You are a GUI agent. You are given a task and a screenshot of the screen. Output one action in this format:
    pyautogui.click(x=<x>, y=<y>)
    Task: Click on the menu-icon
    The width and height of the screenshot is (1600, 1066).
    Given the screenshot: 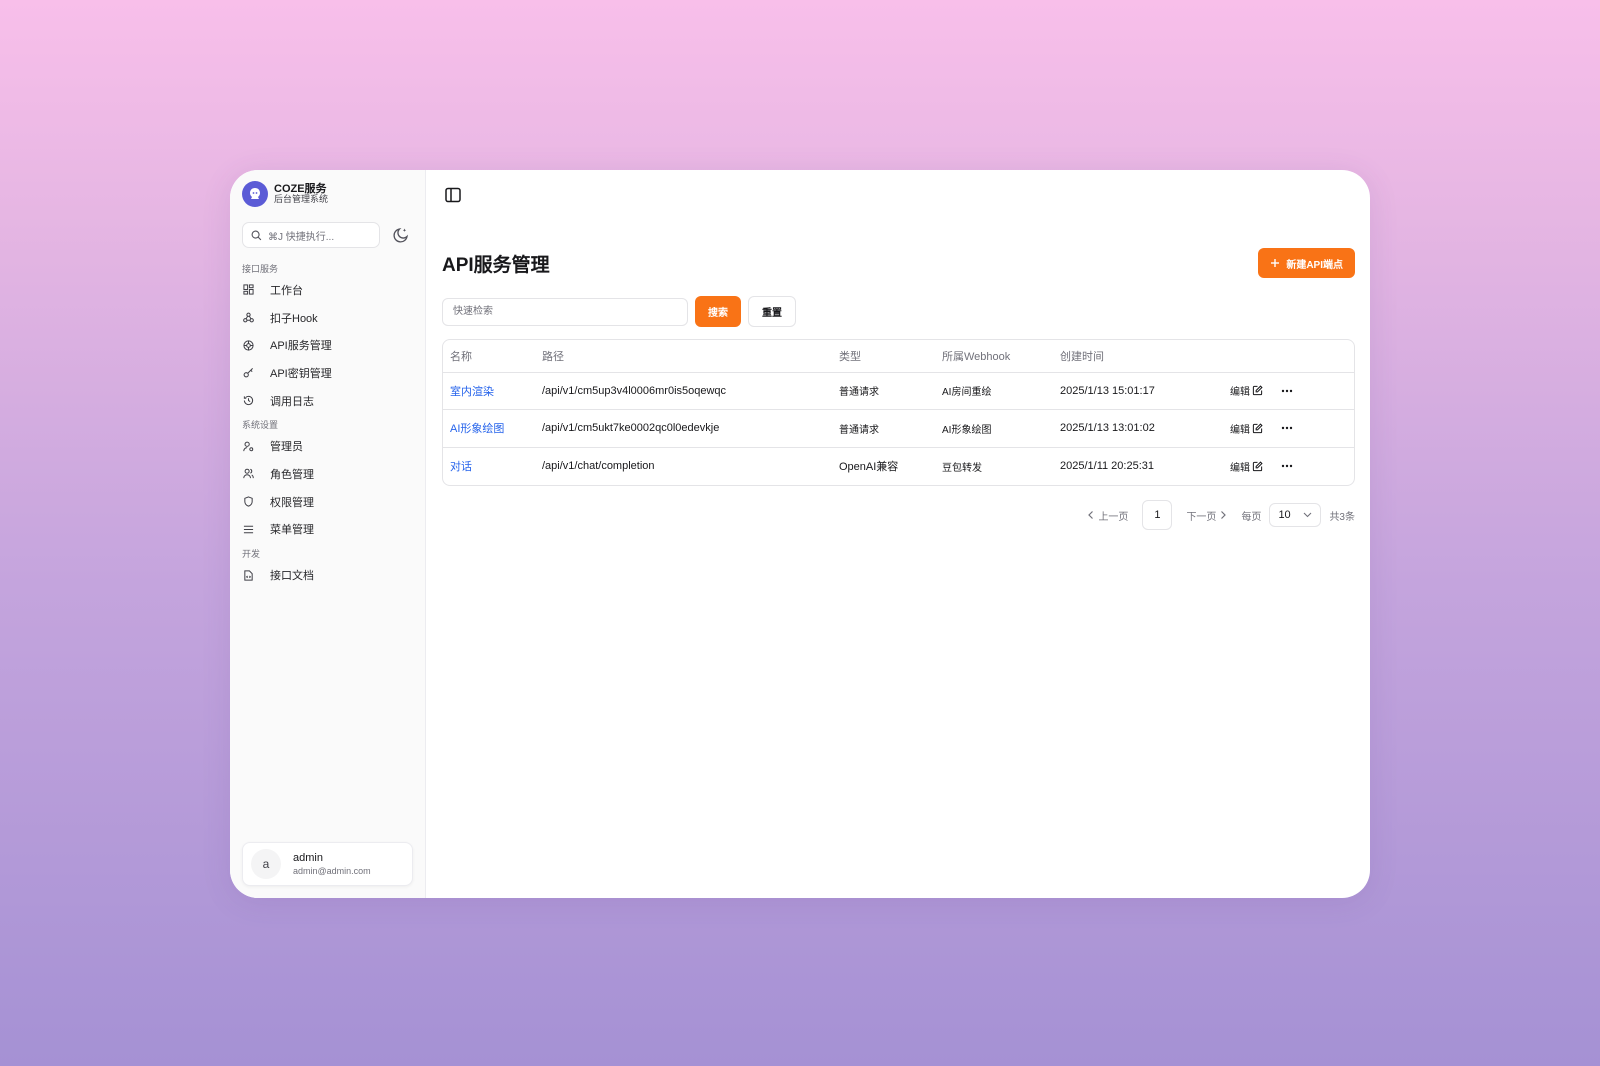 What is the action you would take?
    pyautogui.click(x=248, y=529)
    